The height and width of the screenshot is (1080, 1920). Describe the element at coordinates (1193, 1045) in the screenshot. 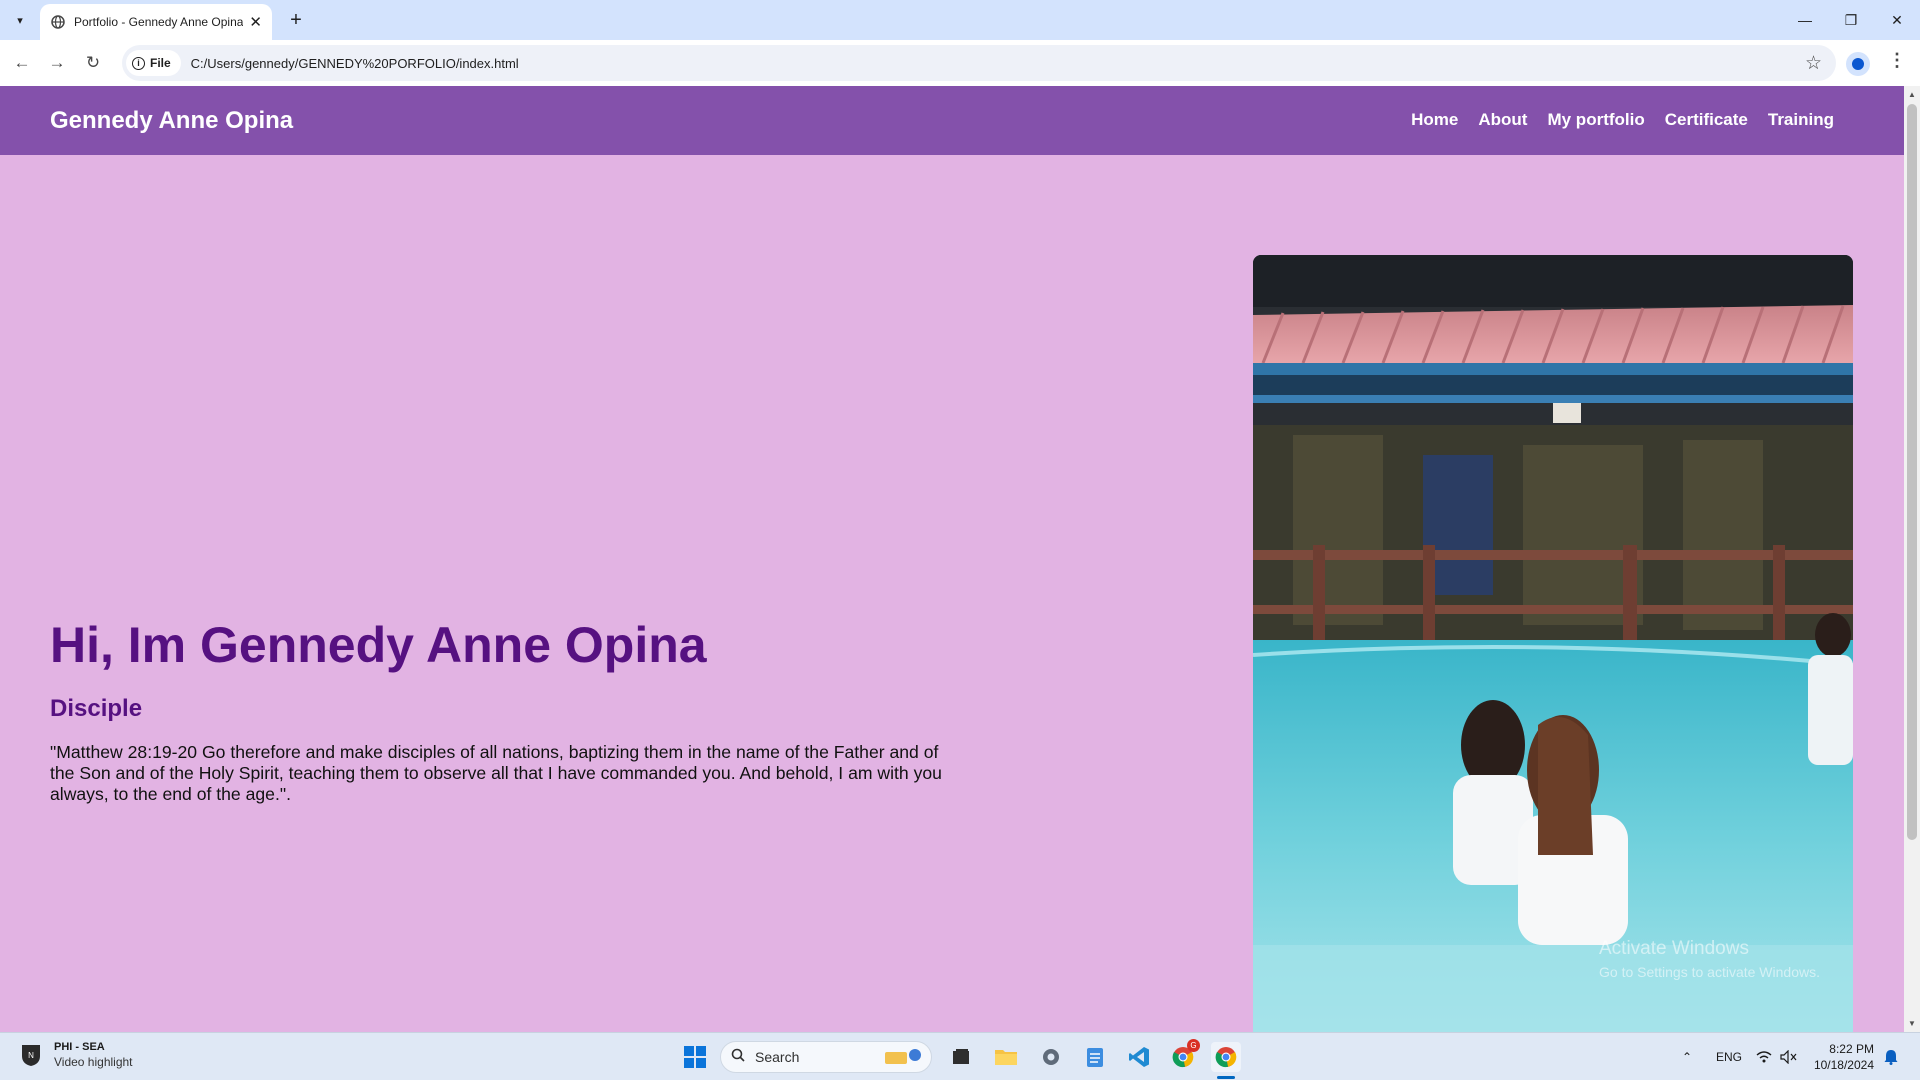

I see `chrome-badge: G` at that location.